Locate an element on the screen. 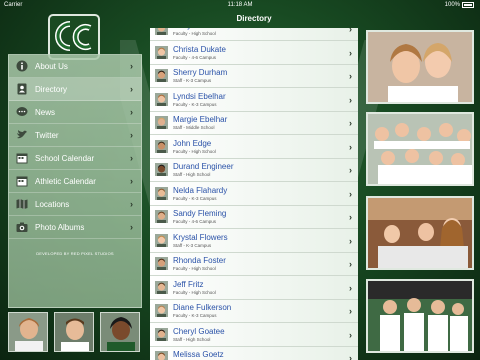 Image resolution: width=480 pixels, height=360 pixels. sidebar-item-locations: Locations › is located at coordinates (75, 204).